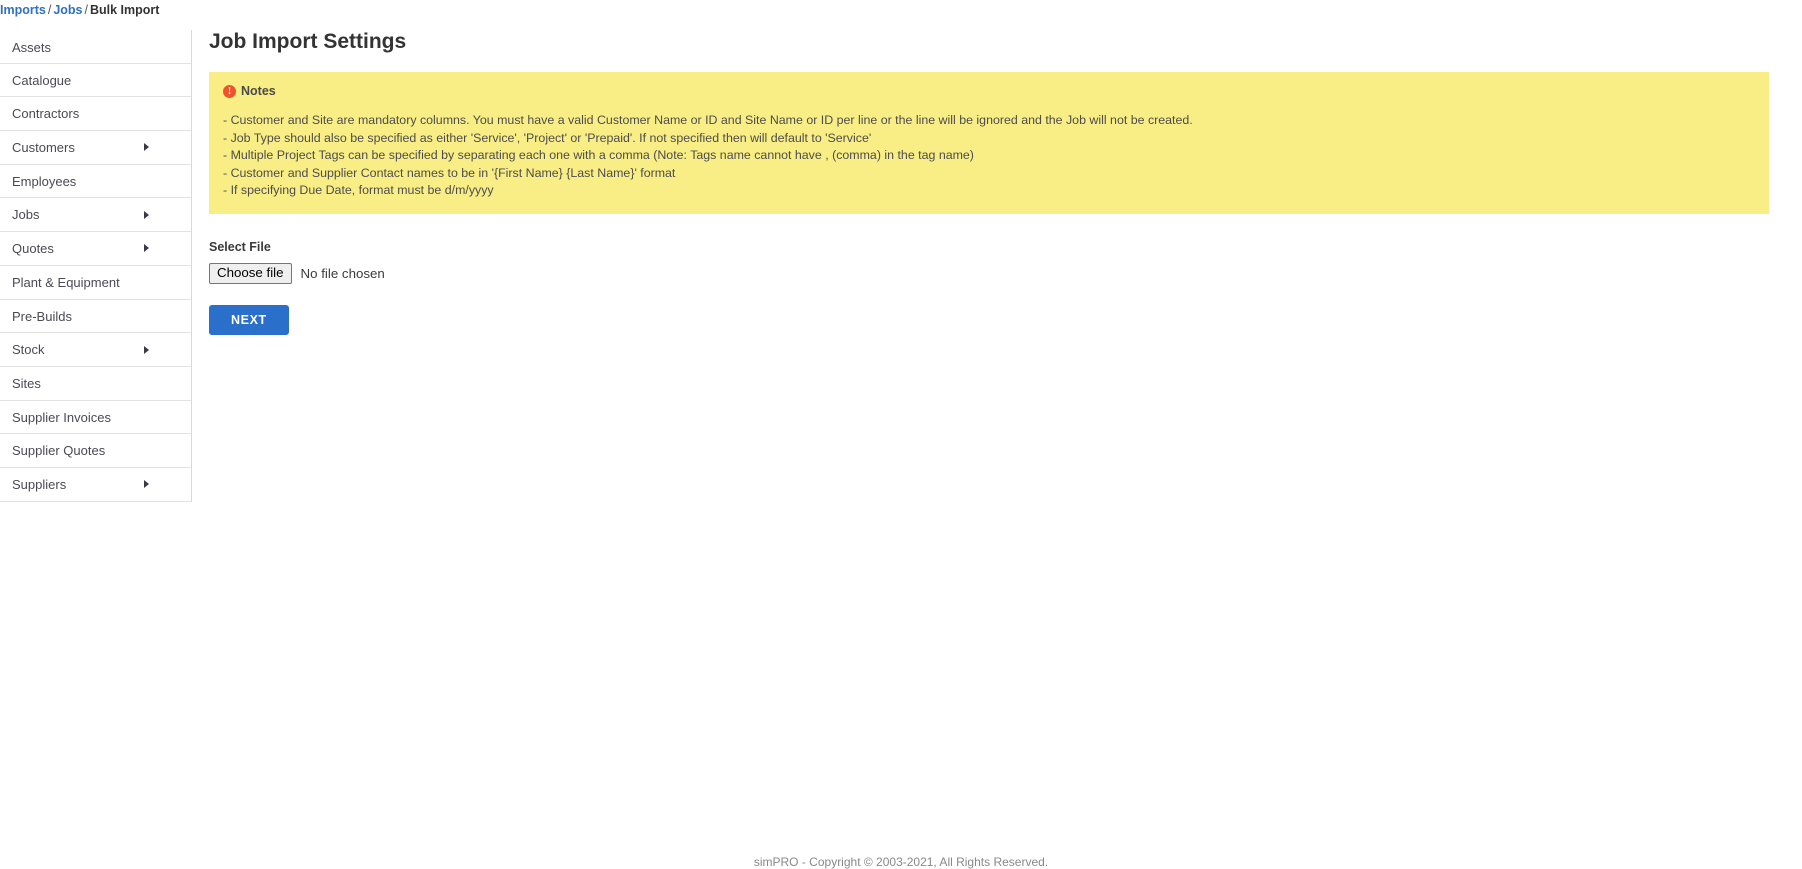 The height and width of the screenshot is (869, 1802). I want to click on sidebar-item-quotes: Quotes, so click(95, 249).